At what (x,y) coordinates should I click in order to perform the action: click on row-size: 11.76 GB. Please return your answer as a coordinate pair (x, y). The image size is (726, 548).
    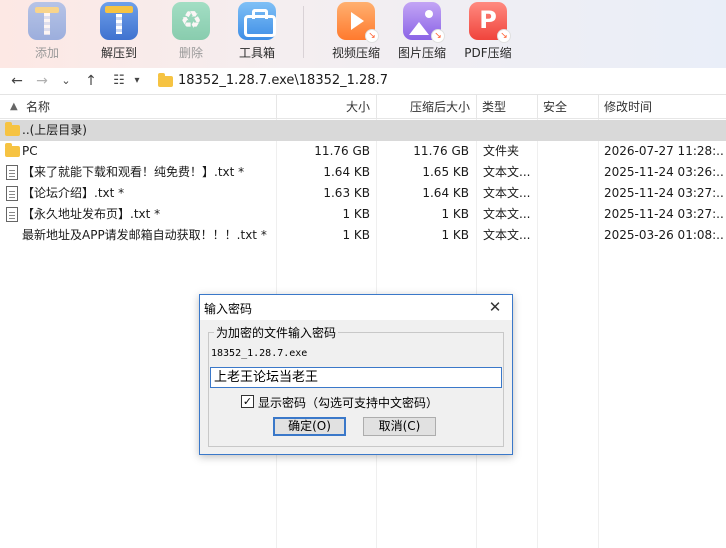
    Looking at the image, I should click on (342, 151).